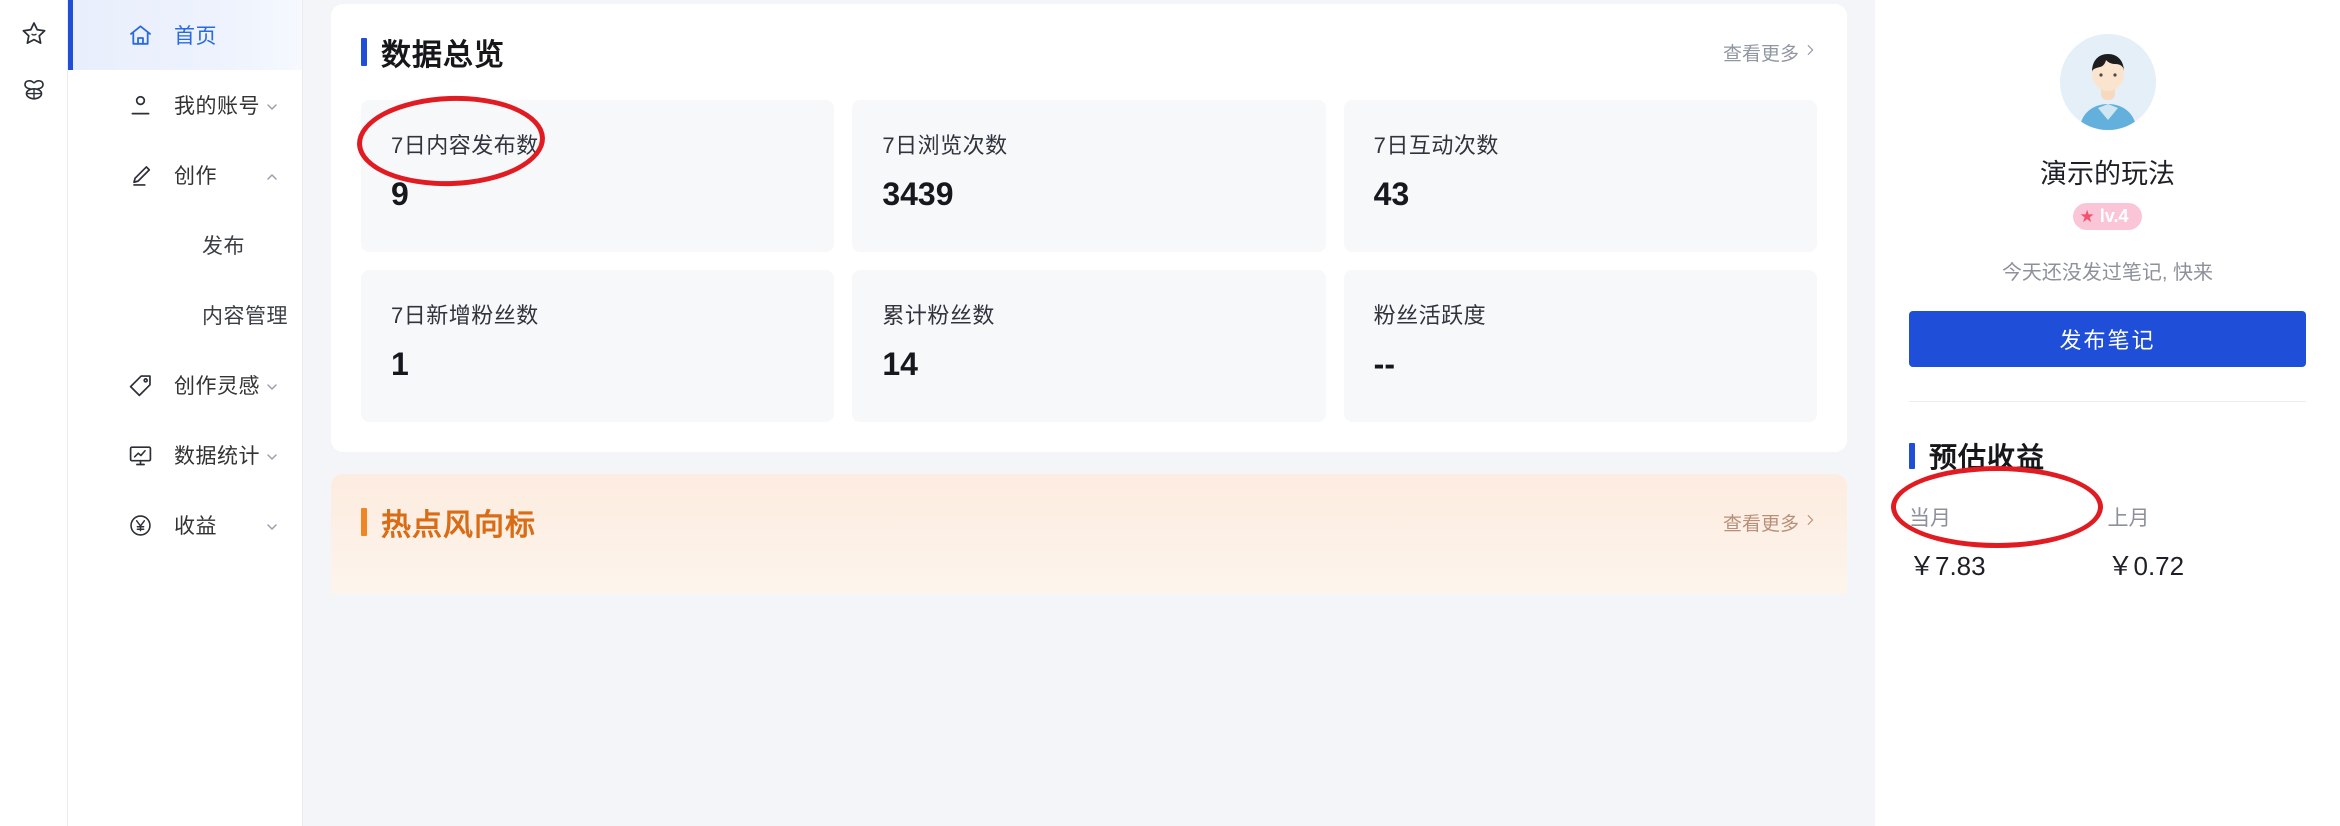 Image resolution: width=2340 pixels, height=826 pixels. Describe the element at coordinates (34, 34) in the screenshot. I see `favorites-star-icon` at that location.